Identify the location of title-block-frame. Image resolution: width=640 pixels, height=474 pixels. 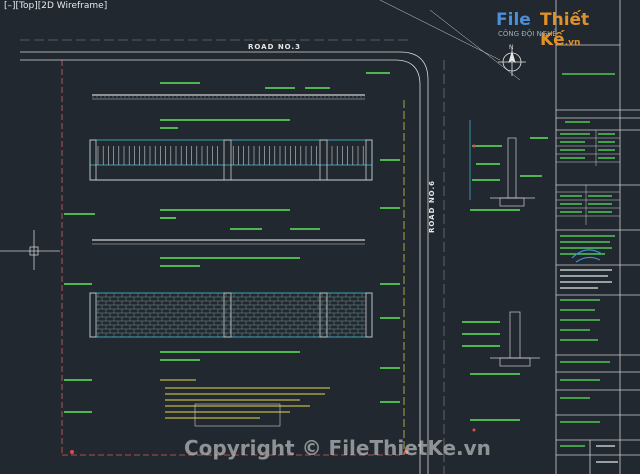
(597, 237).